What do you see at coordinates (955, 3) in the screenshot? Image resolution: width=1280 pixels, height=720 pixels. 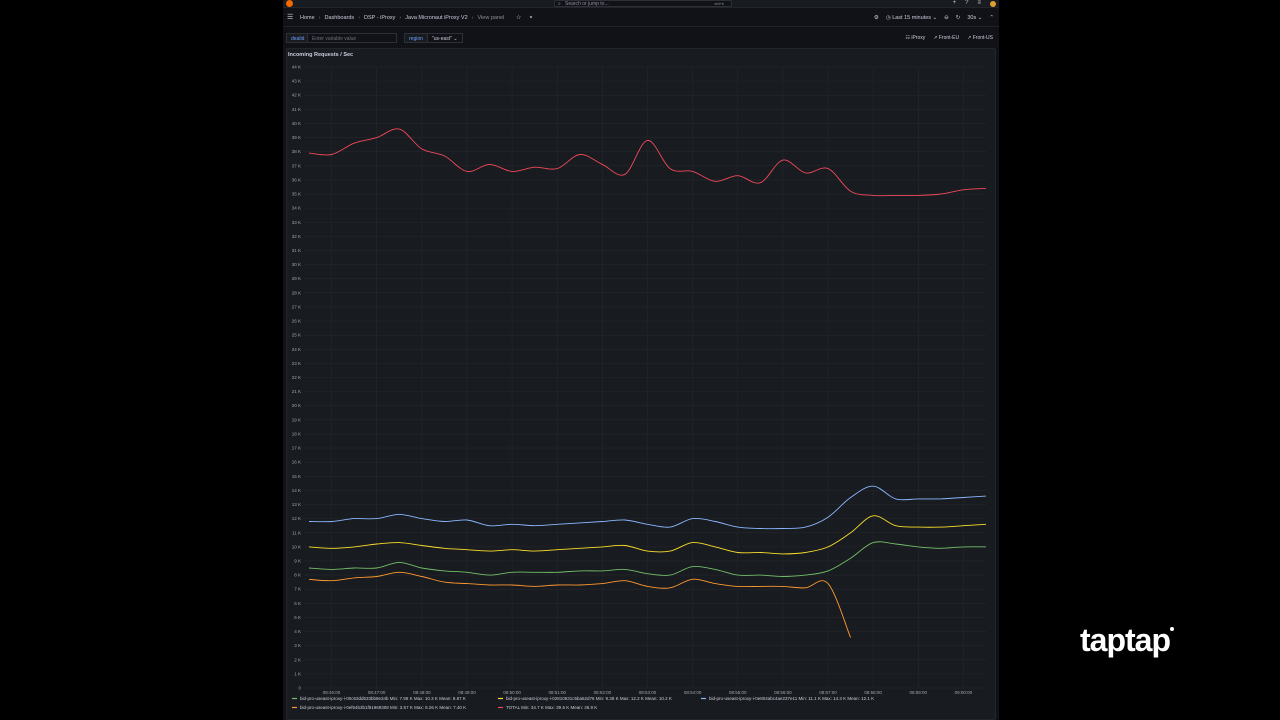 I see `plus-icon: +` at bounding box center [955, 3].